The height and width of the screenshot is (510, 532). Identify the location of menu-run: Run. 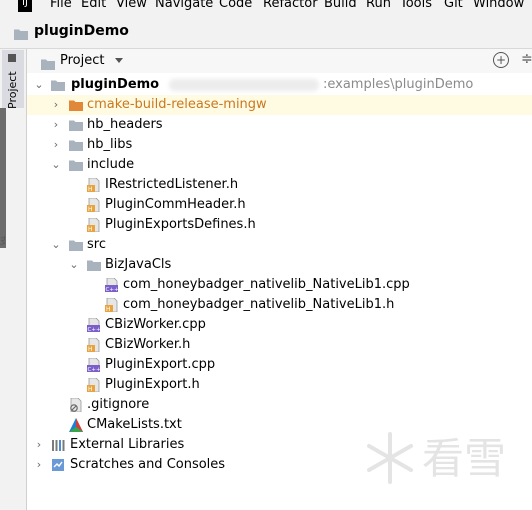
(378, 6).